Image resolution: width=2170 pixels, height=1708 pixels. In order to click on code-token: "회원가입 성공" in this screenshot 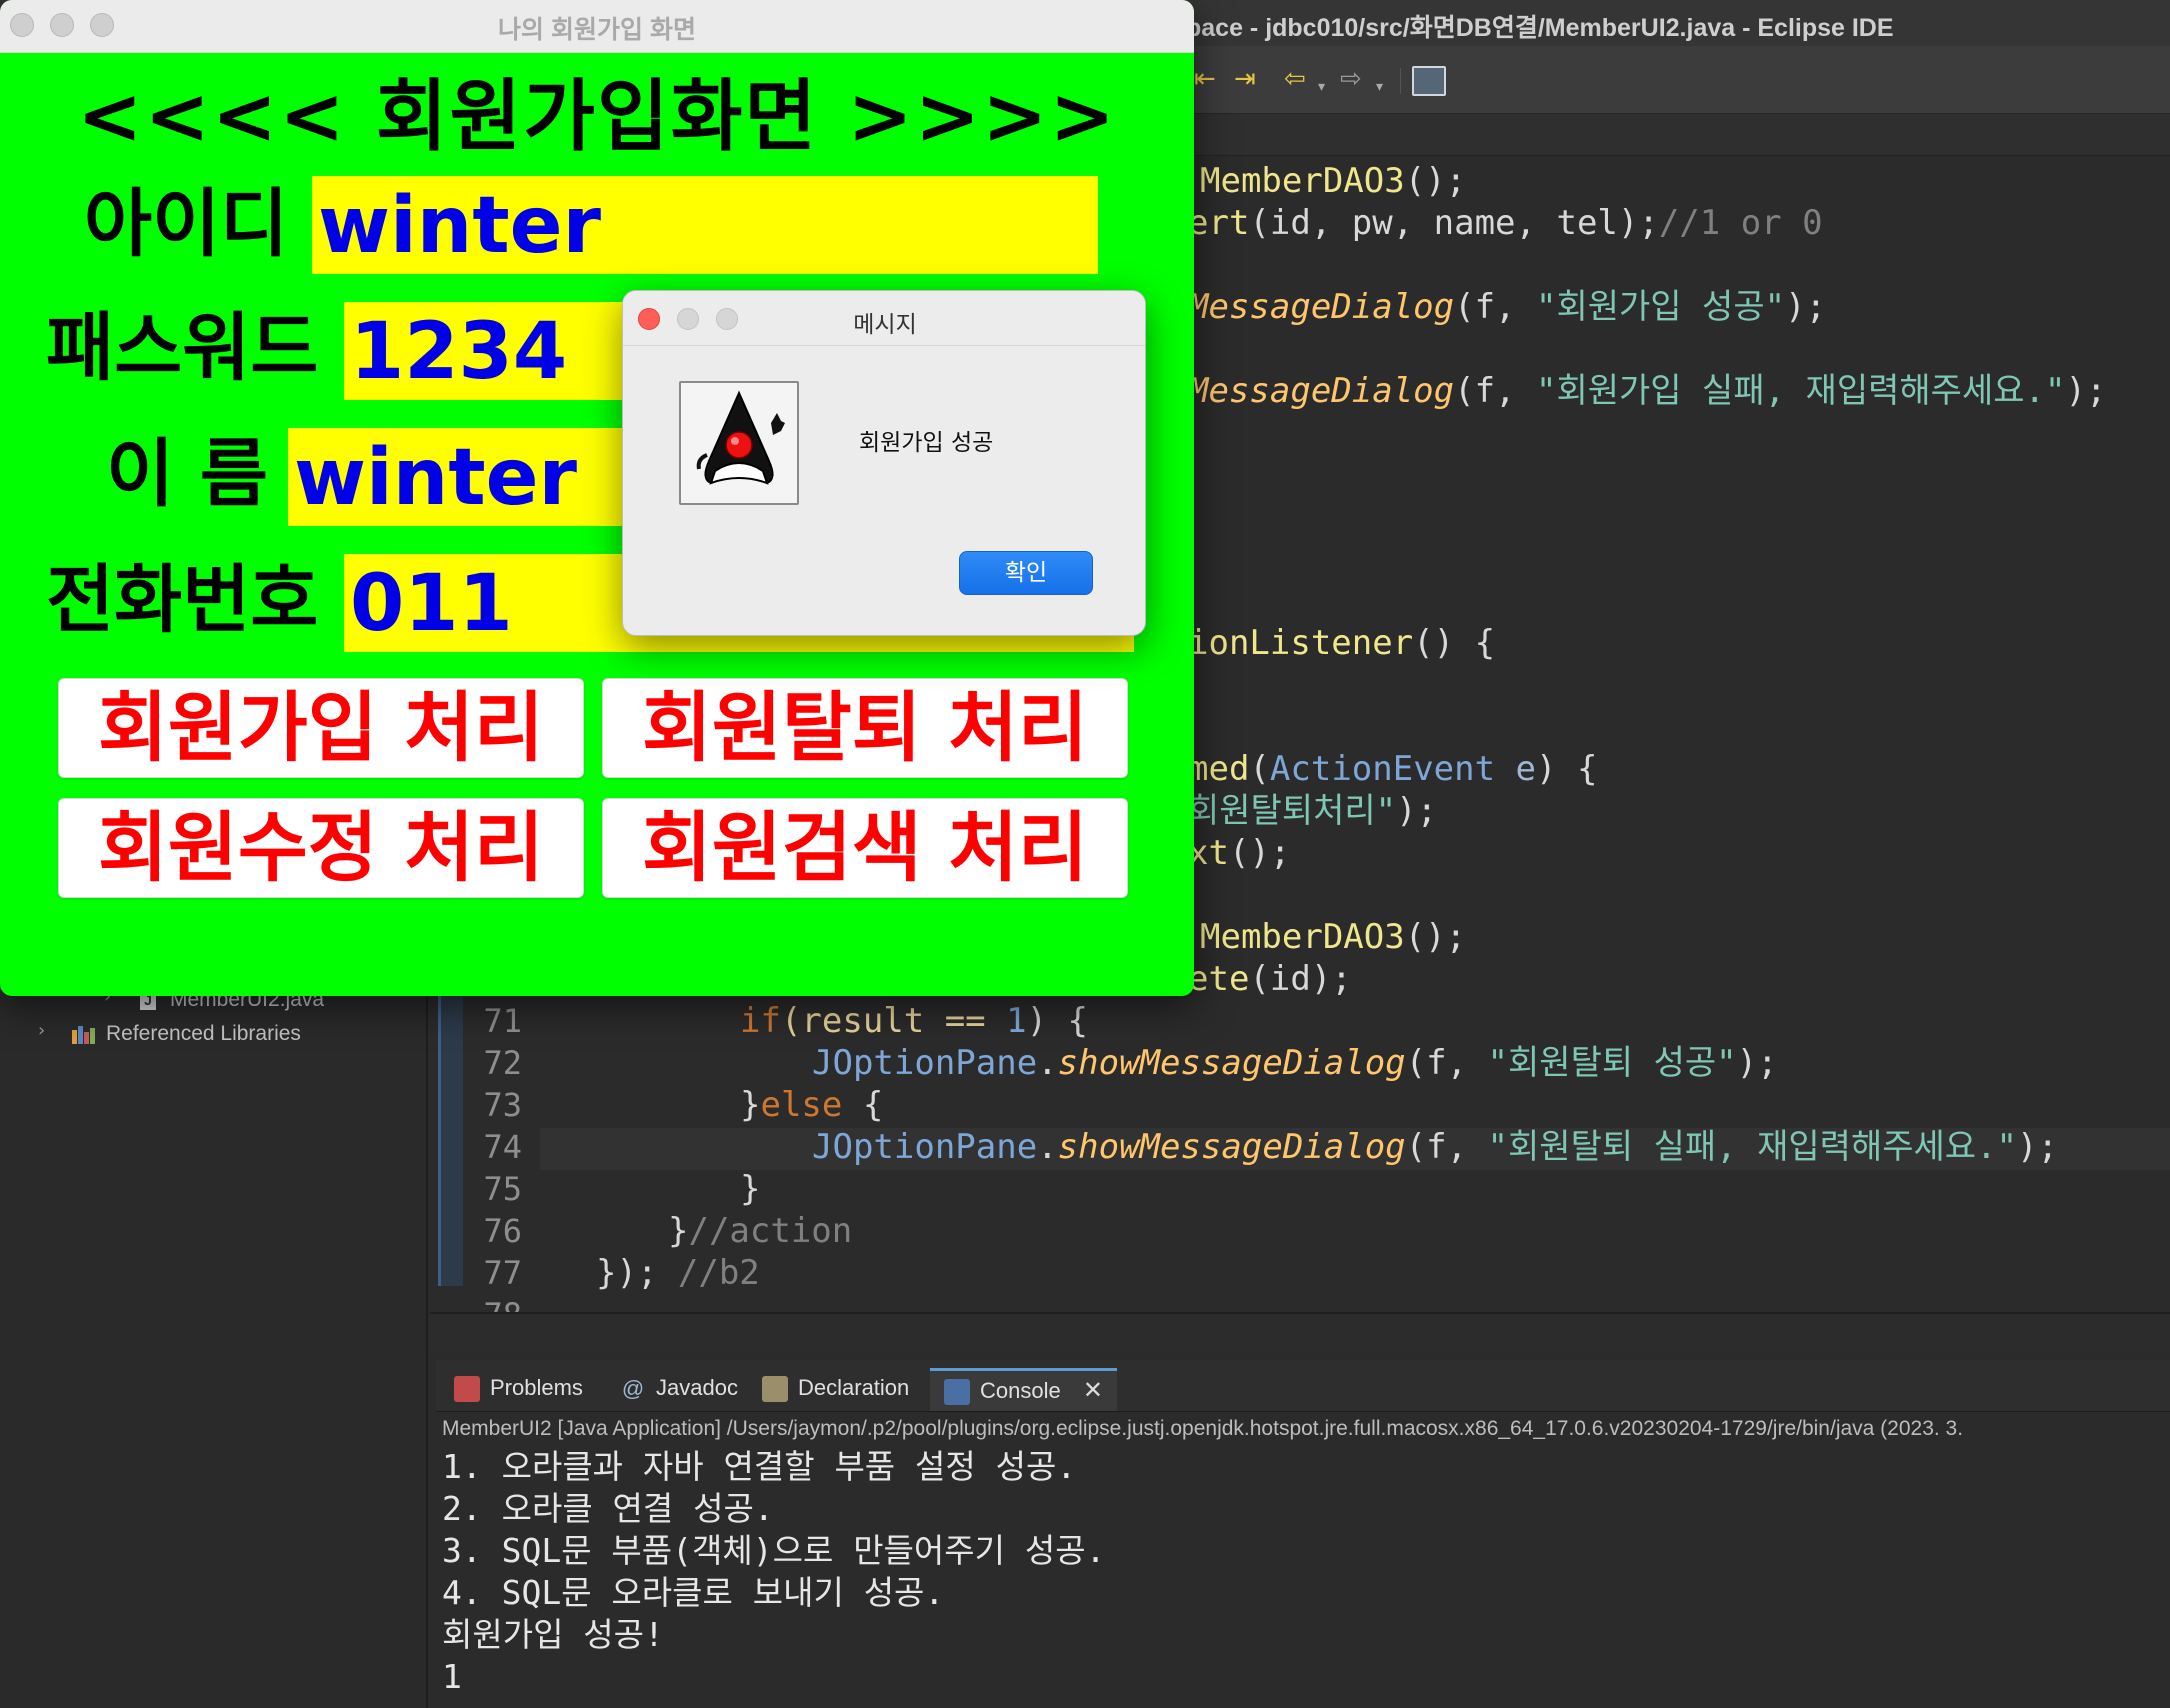, I will do `click(1661, 307)`.